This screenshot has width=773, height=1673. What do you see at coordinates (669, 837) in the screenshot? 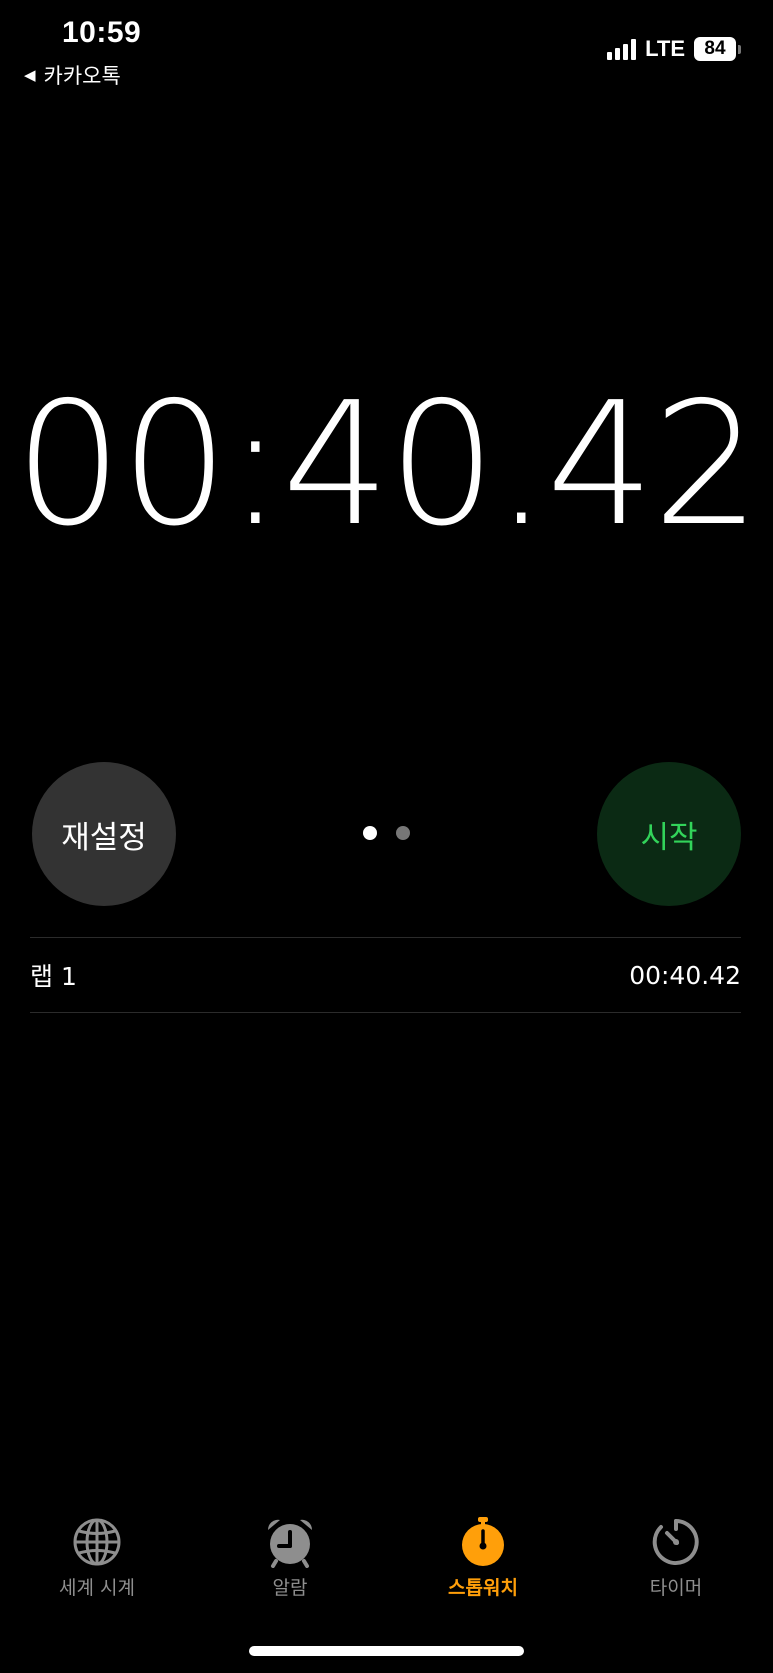
I see `start-button-label: 시작` at bounding box center [669, 837].